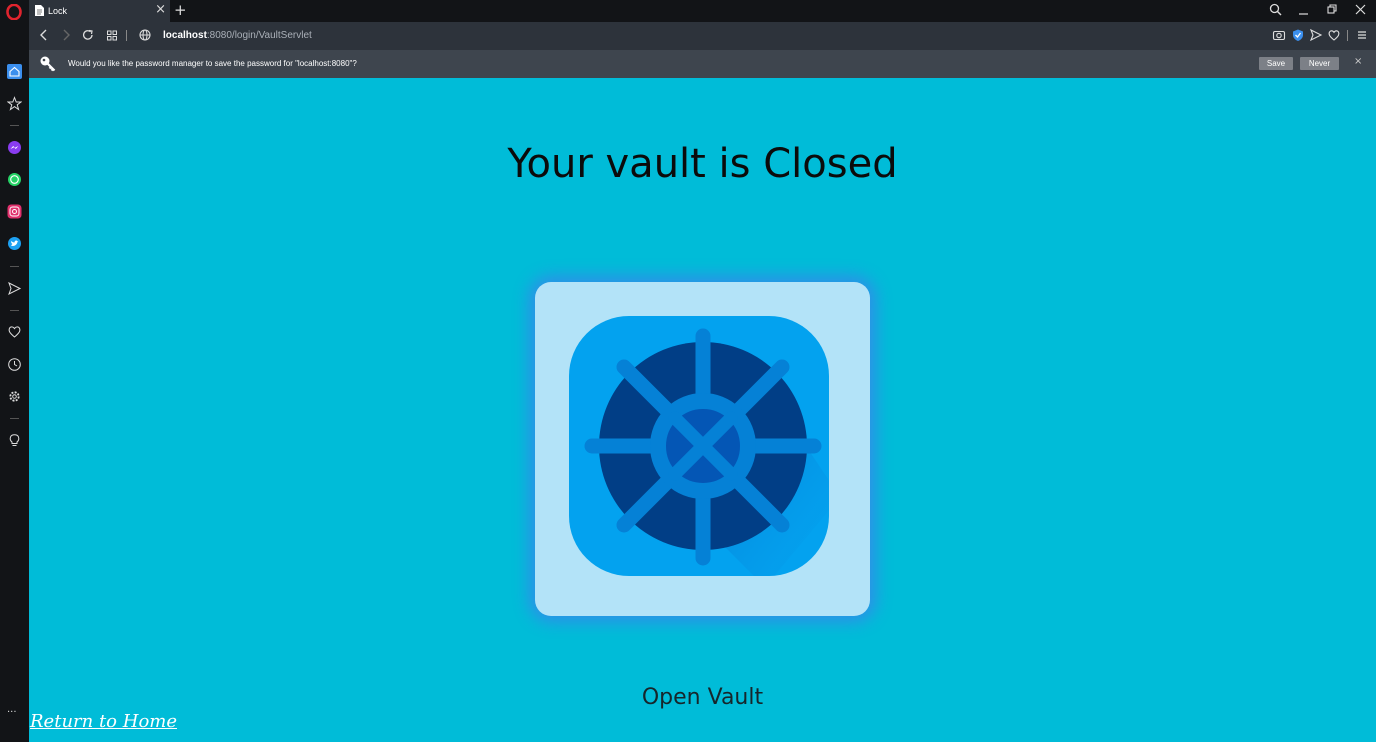  What do you see at coordinates (48, 64) in the screenshot?
I see `key-icon` at bounding box center [48, 64].